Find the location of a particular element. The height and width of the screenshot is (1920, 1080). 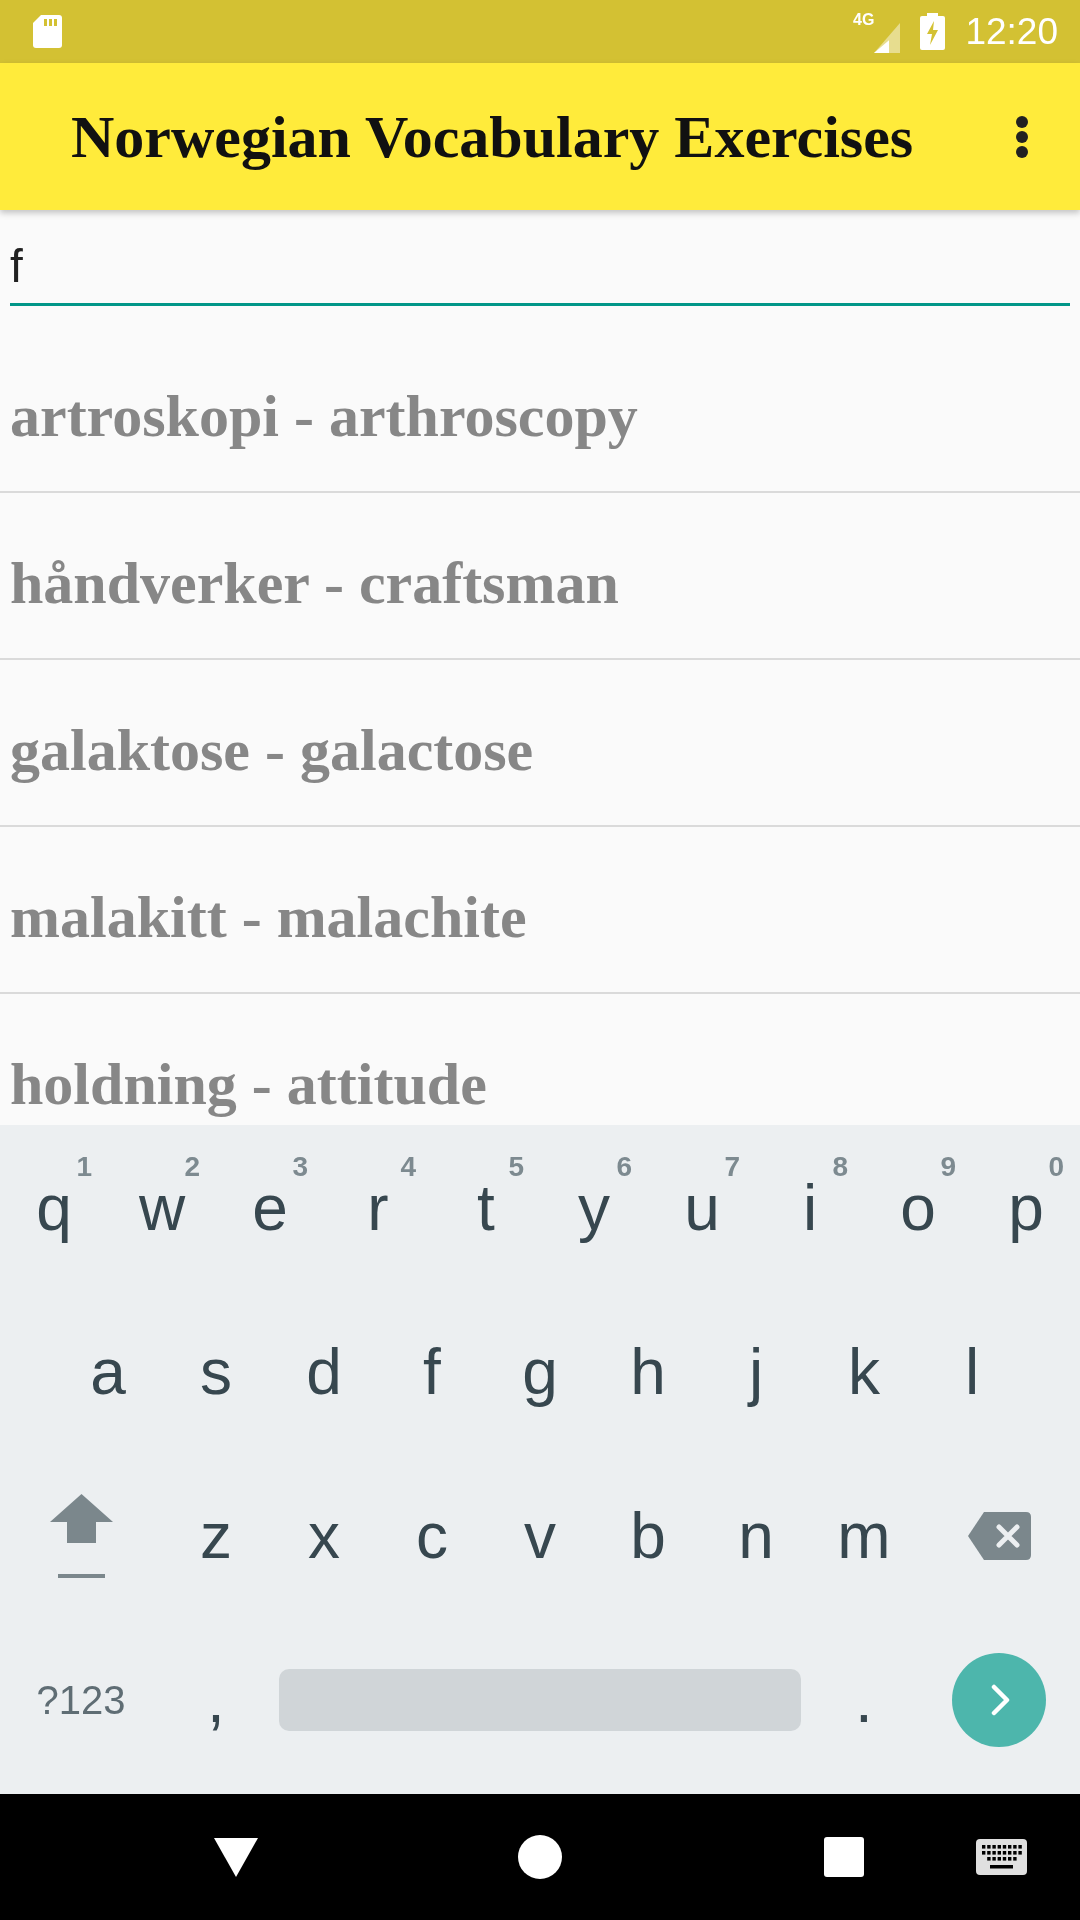

app-title: Norwegian Vocabulary Exercises is located at coordinates (492, 136).